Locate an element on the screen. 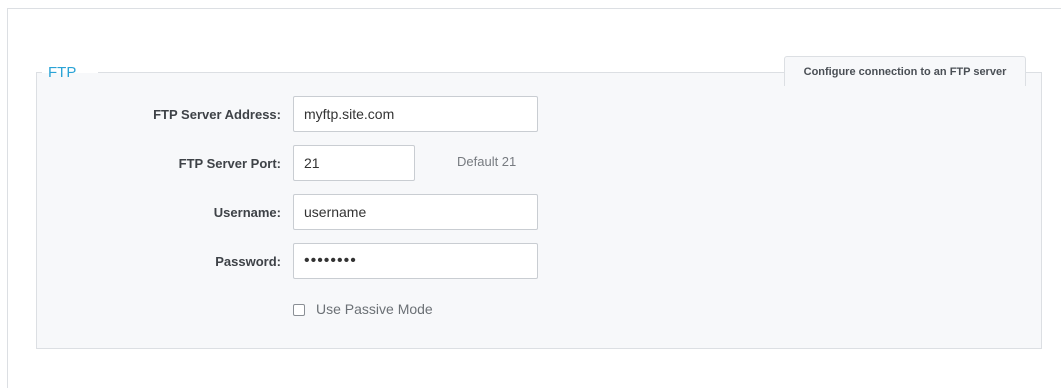 The height and width of the screenshot is (388, 1061). password-input: •••••••• is located at coordinates (415, 261).